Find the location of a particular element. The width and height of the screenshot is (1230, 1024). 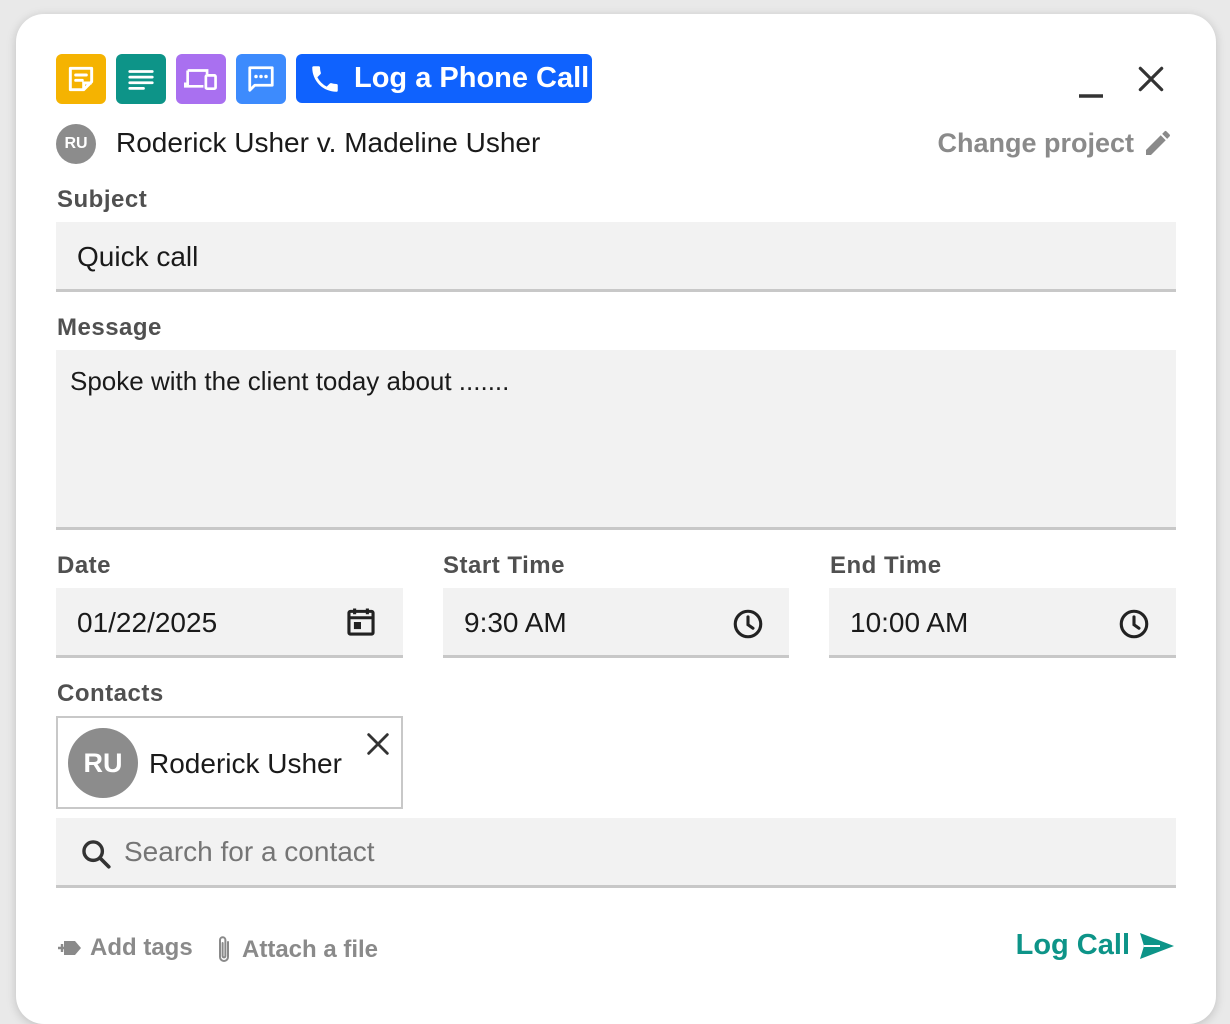

end-time-clock-button is located at coordinates (1134, 624).